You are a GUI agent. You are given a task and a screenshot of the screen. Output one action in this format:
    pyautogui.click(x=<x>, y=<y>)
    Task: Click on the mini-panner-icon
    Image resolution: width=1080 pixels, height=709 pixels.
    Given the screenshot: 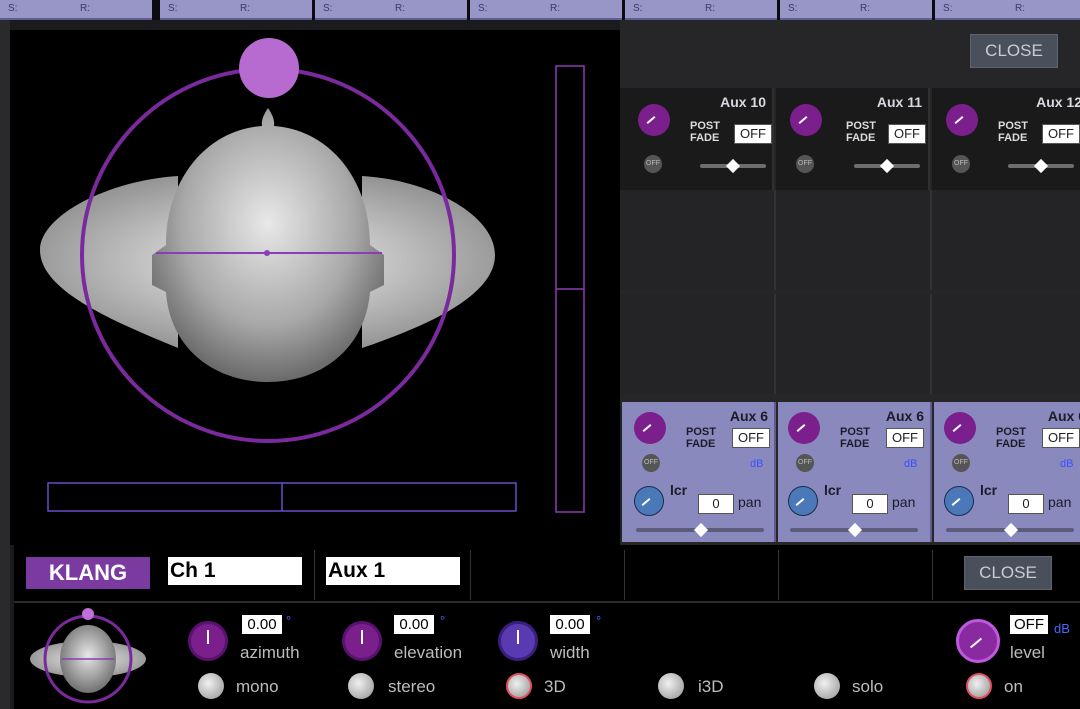 What is the action you would take?
    pyautogui.click(x=88, y=657)
    